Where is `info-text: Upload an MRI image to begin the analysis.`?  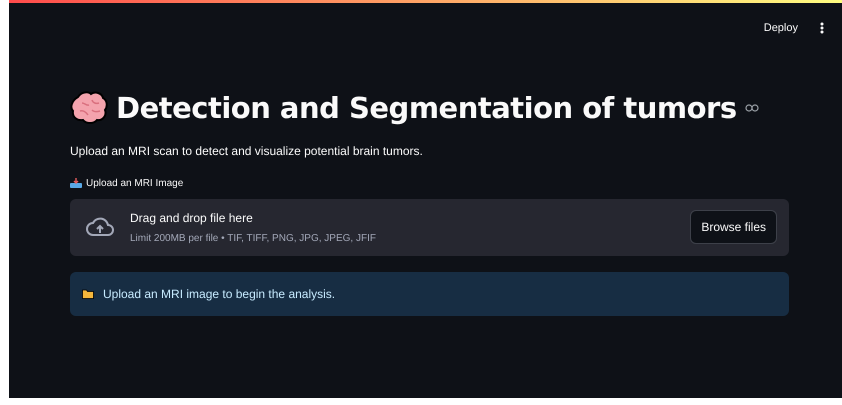
info-text: Upload an MRI image to begin the analysis. is located at coordinates (219, 294).